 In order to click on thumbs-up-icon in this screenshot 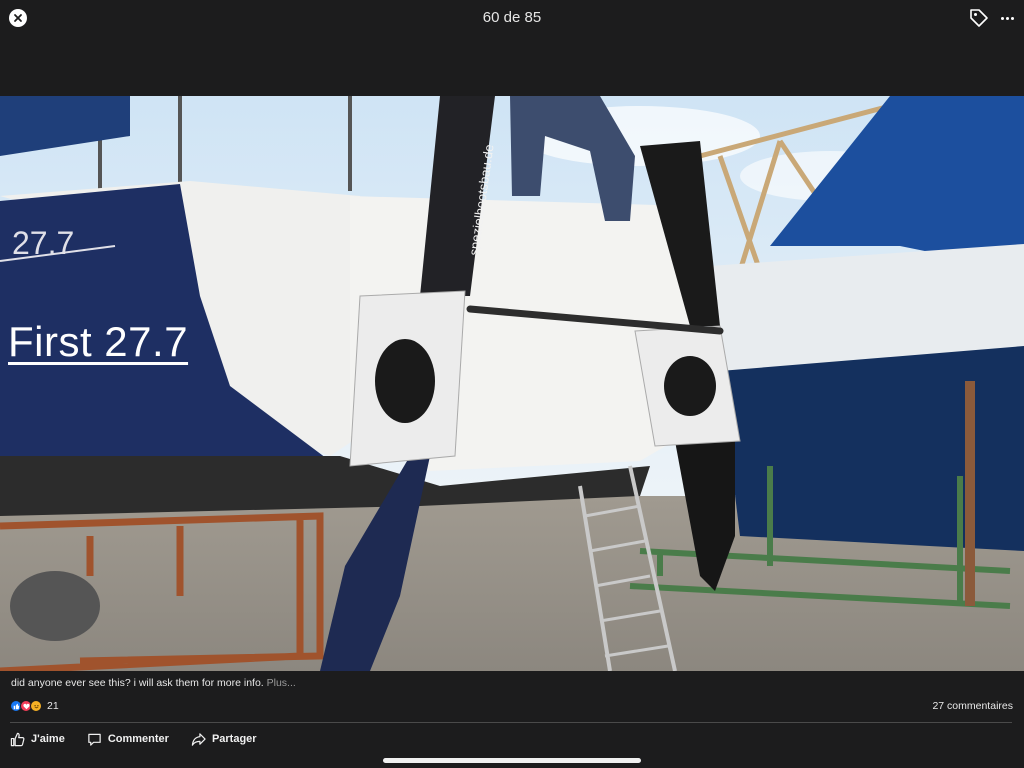, I will do `click(17, 739)`.